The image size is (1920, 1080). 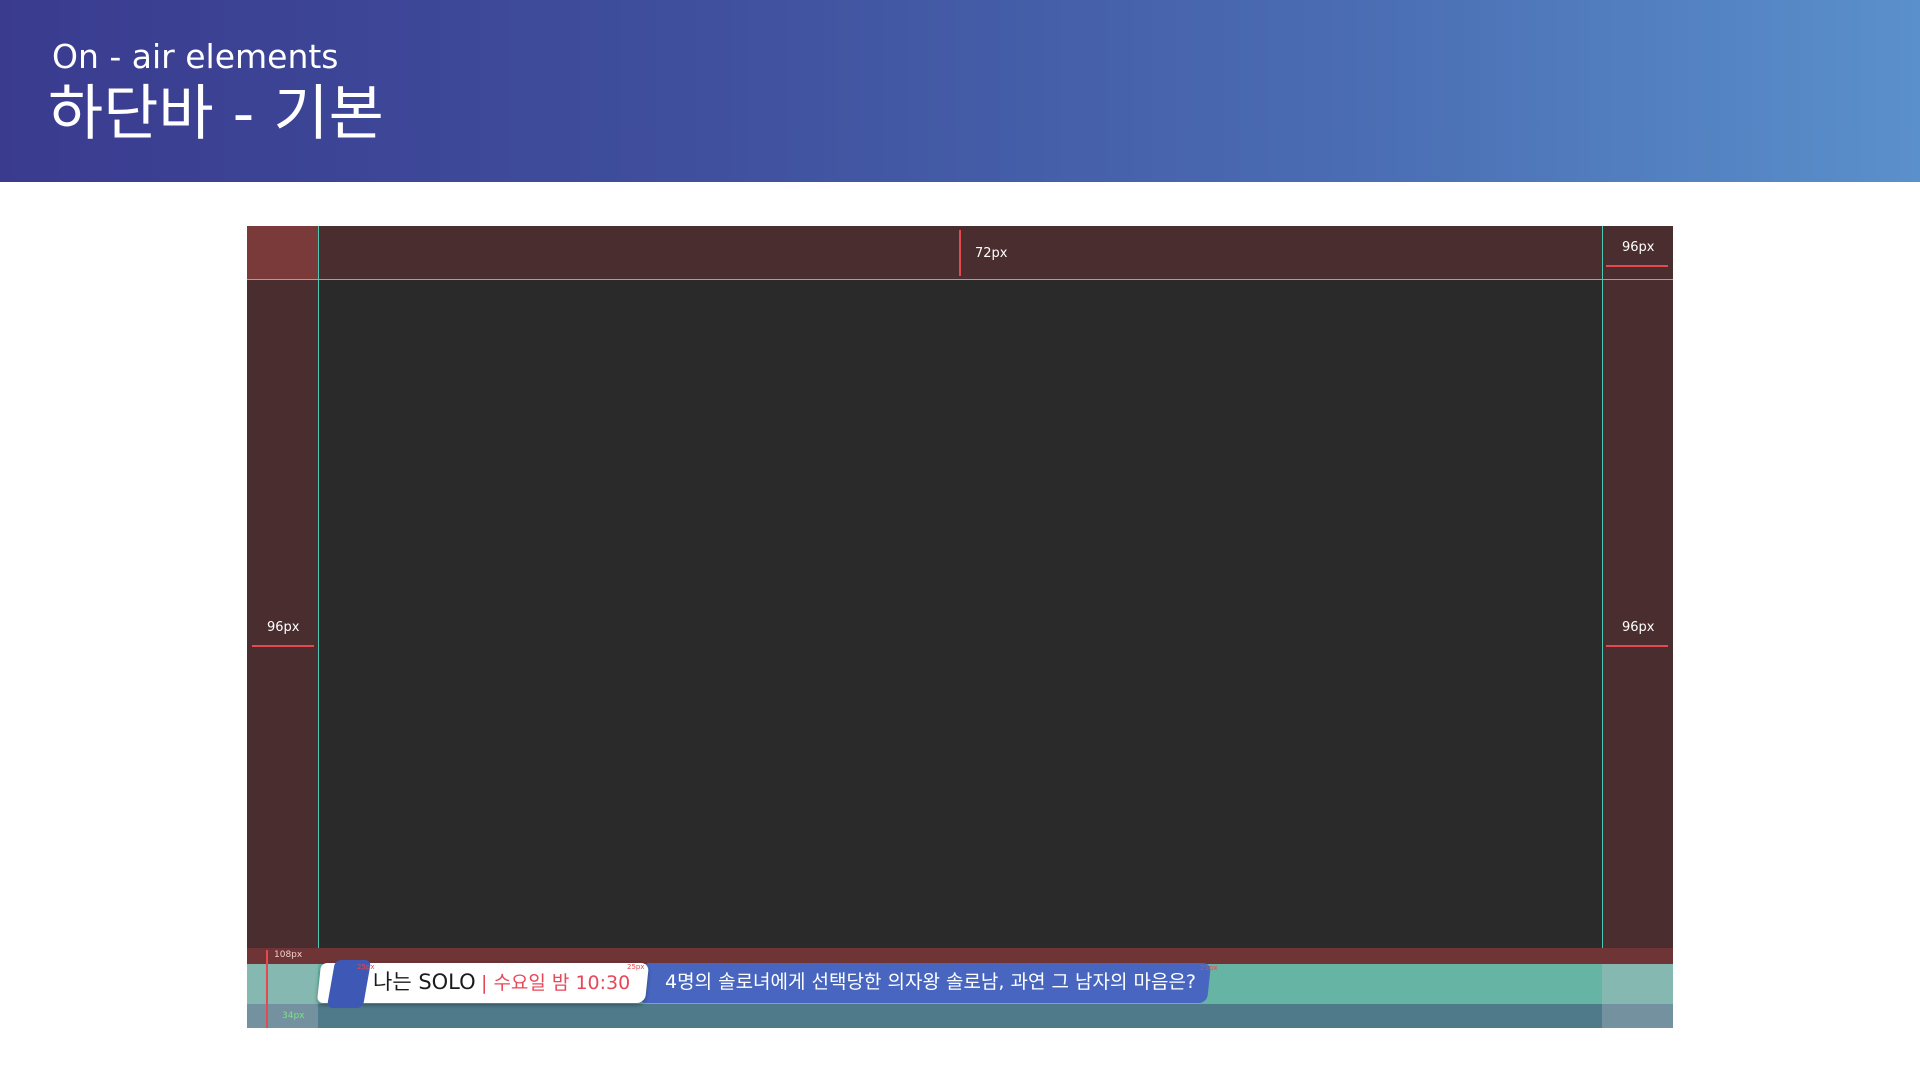 I want to click on bottom-margin-arrow, so click(x=267, y=989).